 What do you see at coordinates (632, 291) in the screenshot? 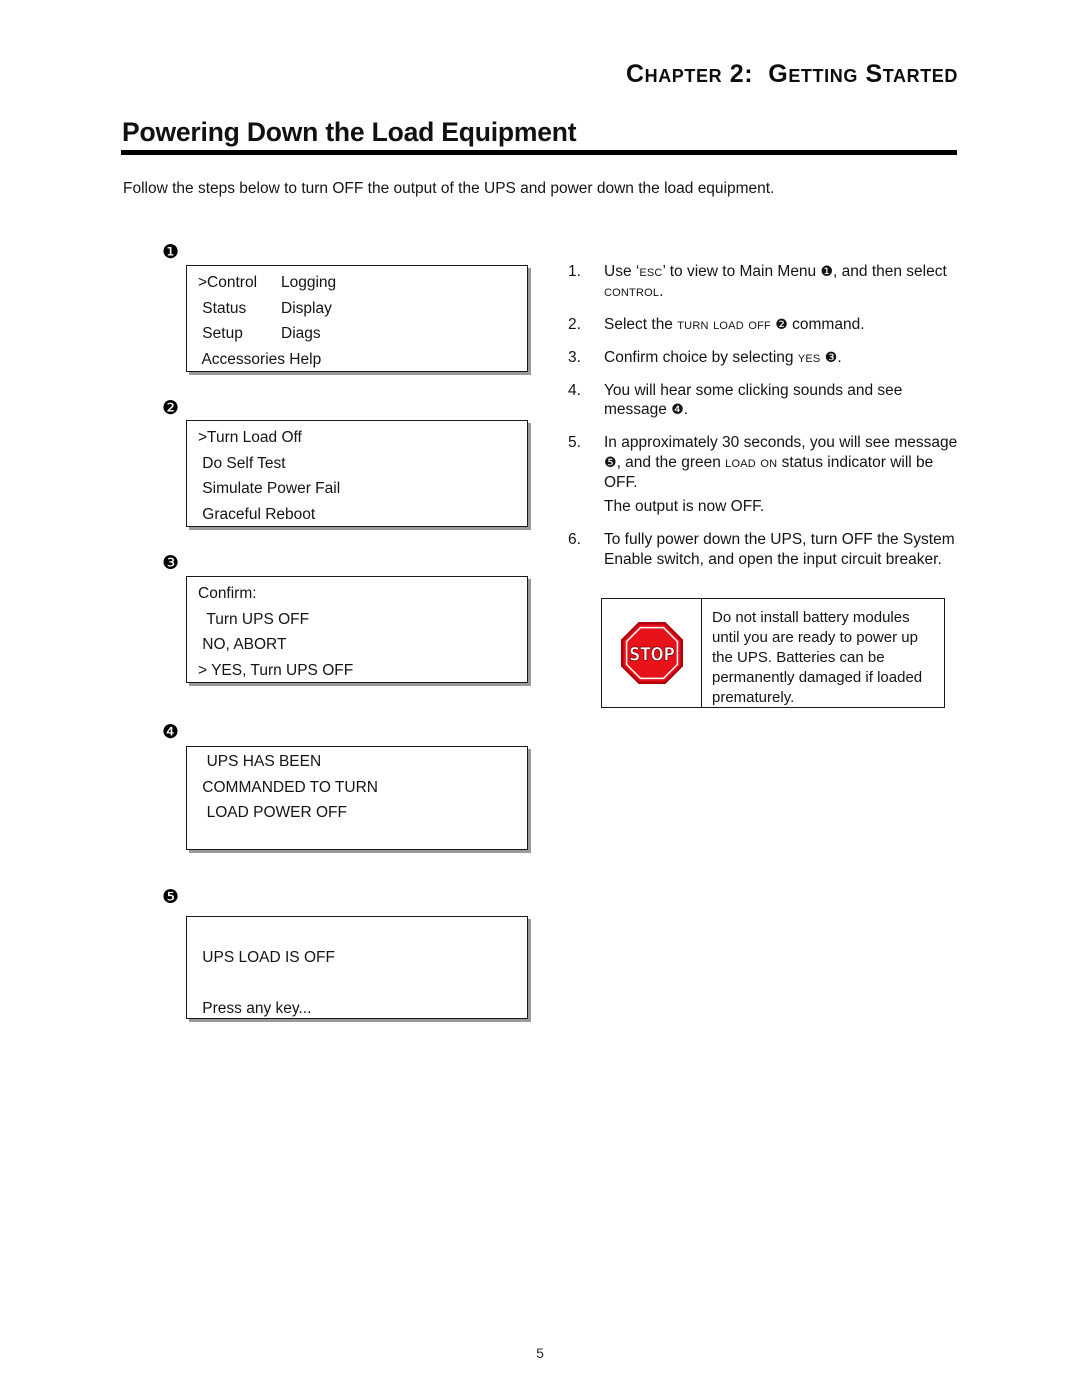
I see `step-smallcaps-term: control` at bounding box center [632, 291].